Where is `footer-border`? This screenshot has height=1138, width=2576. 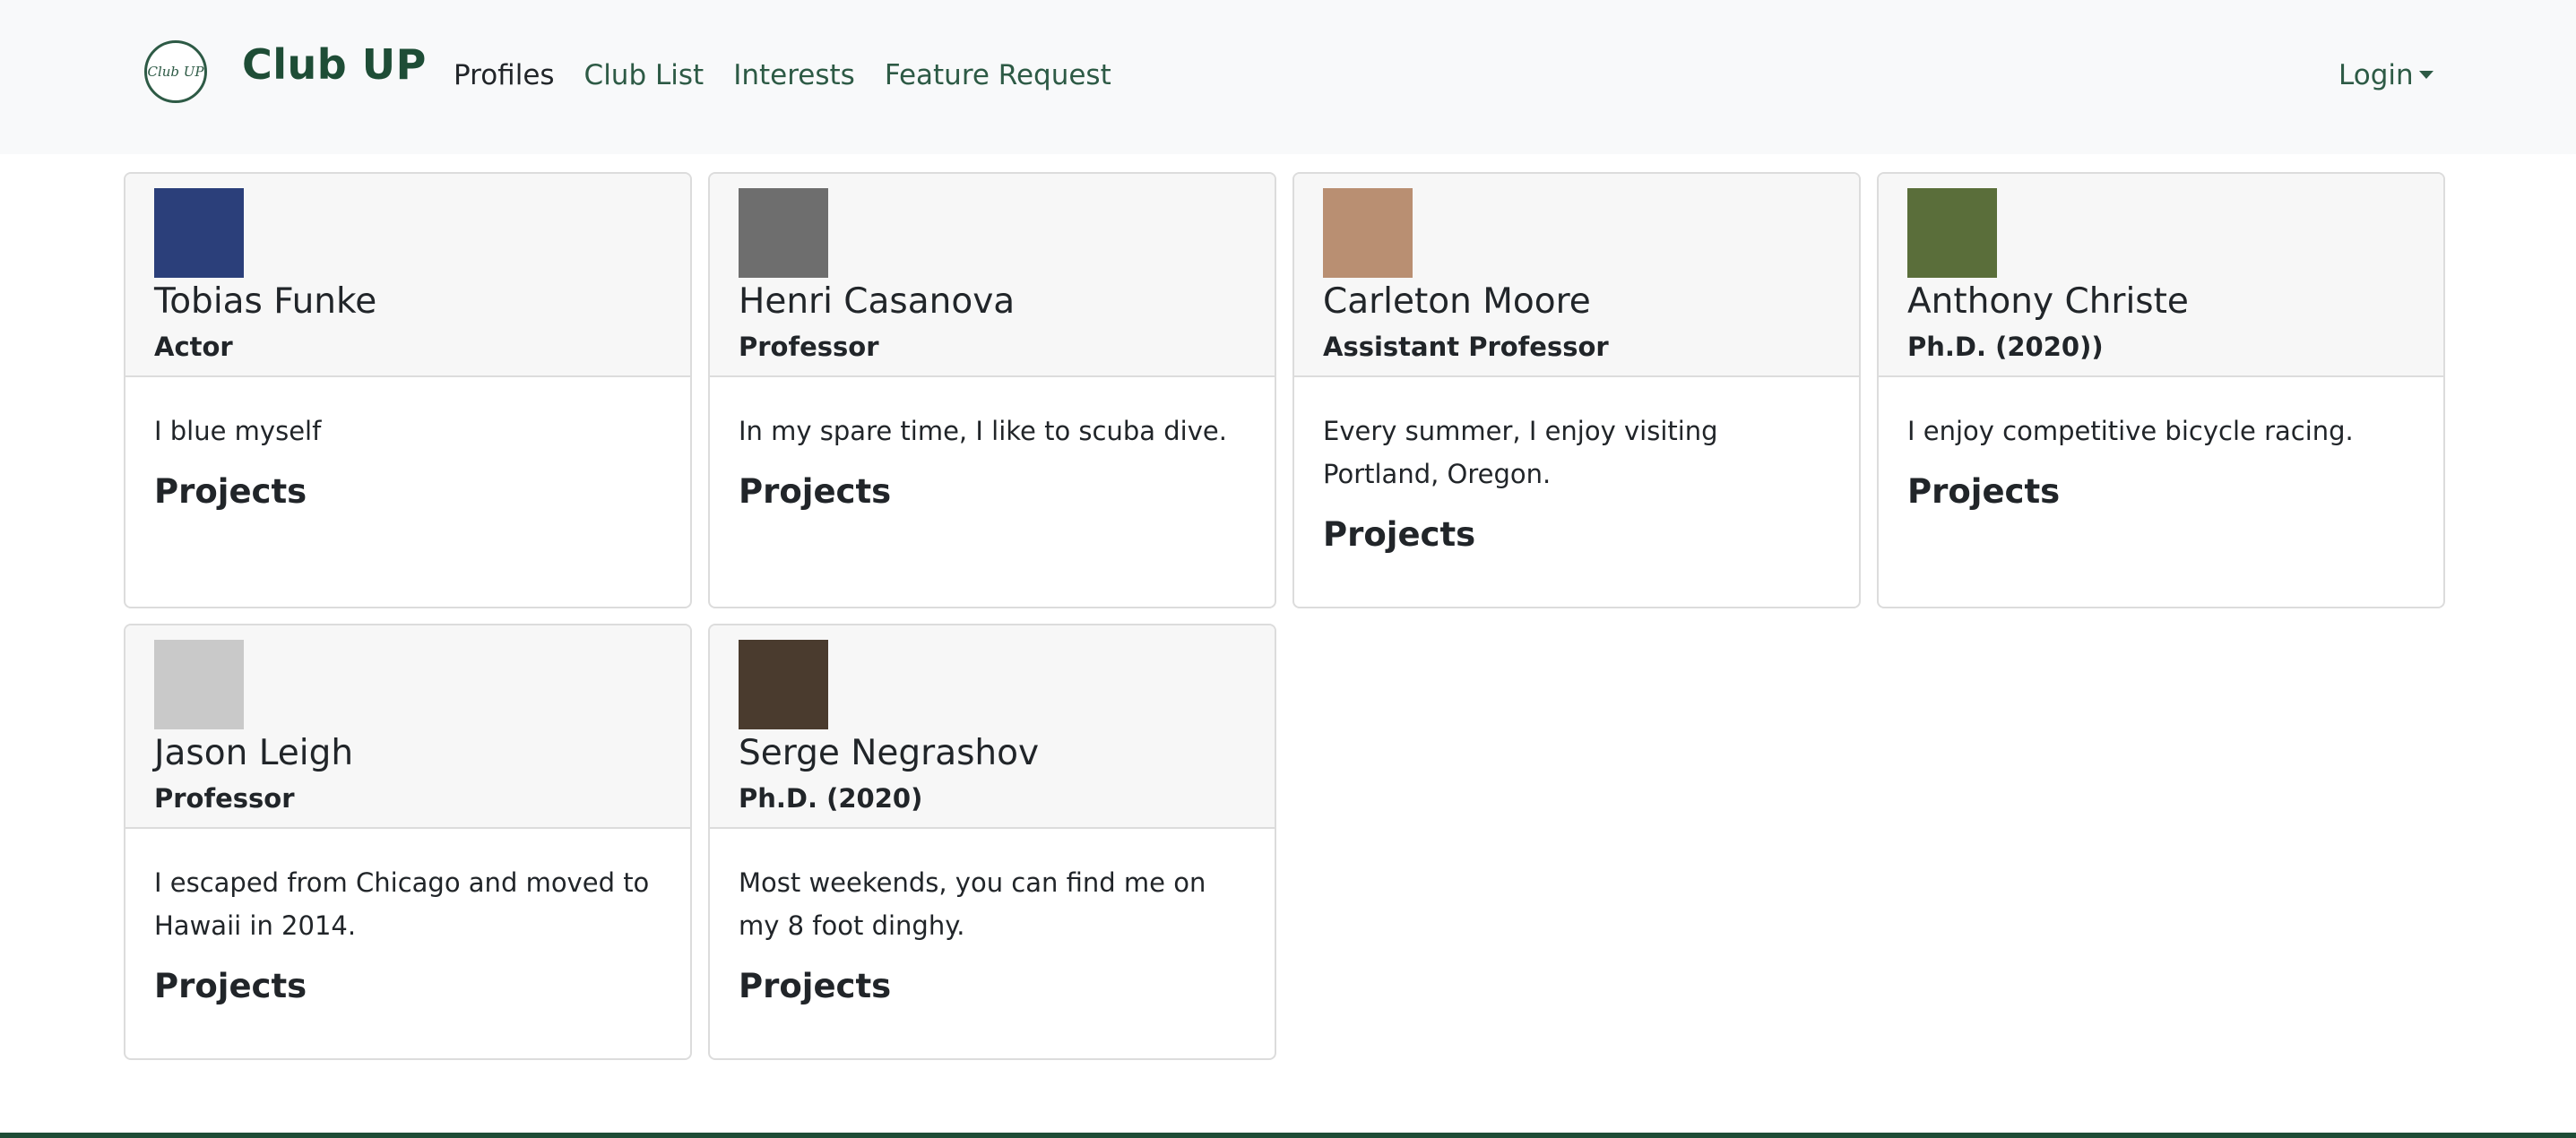
footer-border is located at coordinates (1288, 1136).